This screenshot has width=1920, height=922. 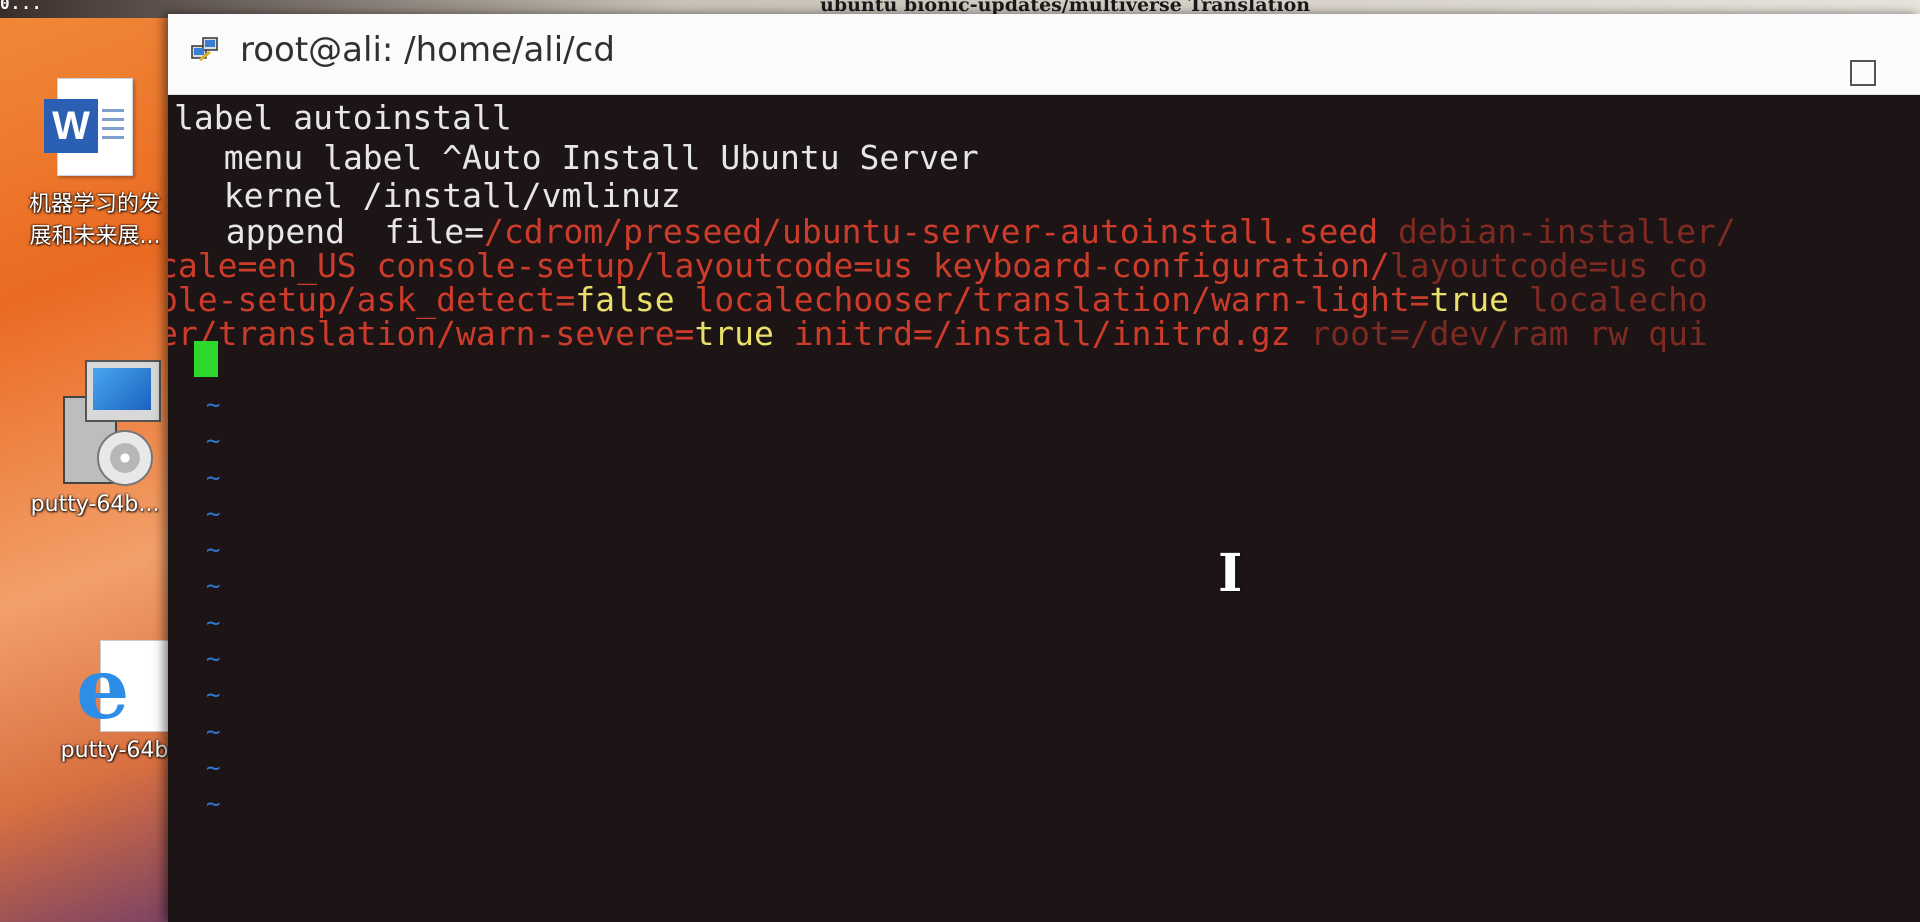 What do you see at coordinates (1044, 54) in the screenshot?
I see `window-titlebar: root@ali: /home/ali/cd` at bounding box center [1044, 54].